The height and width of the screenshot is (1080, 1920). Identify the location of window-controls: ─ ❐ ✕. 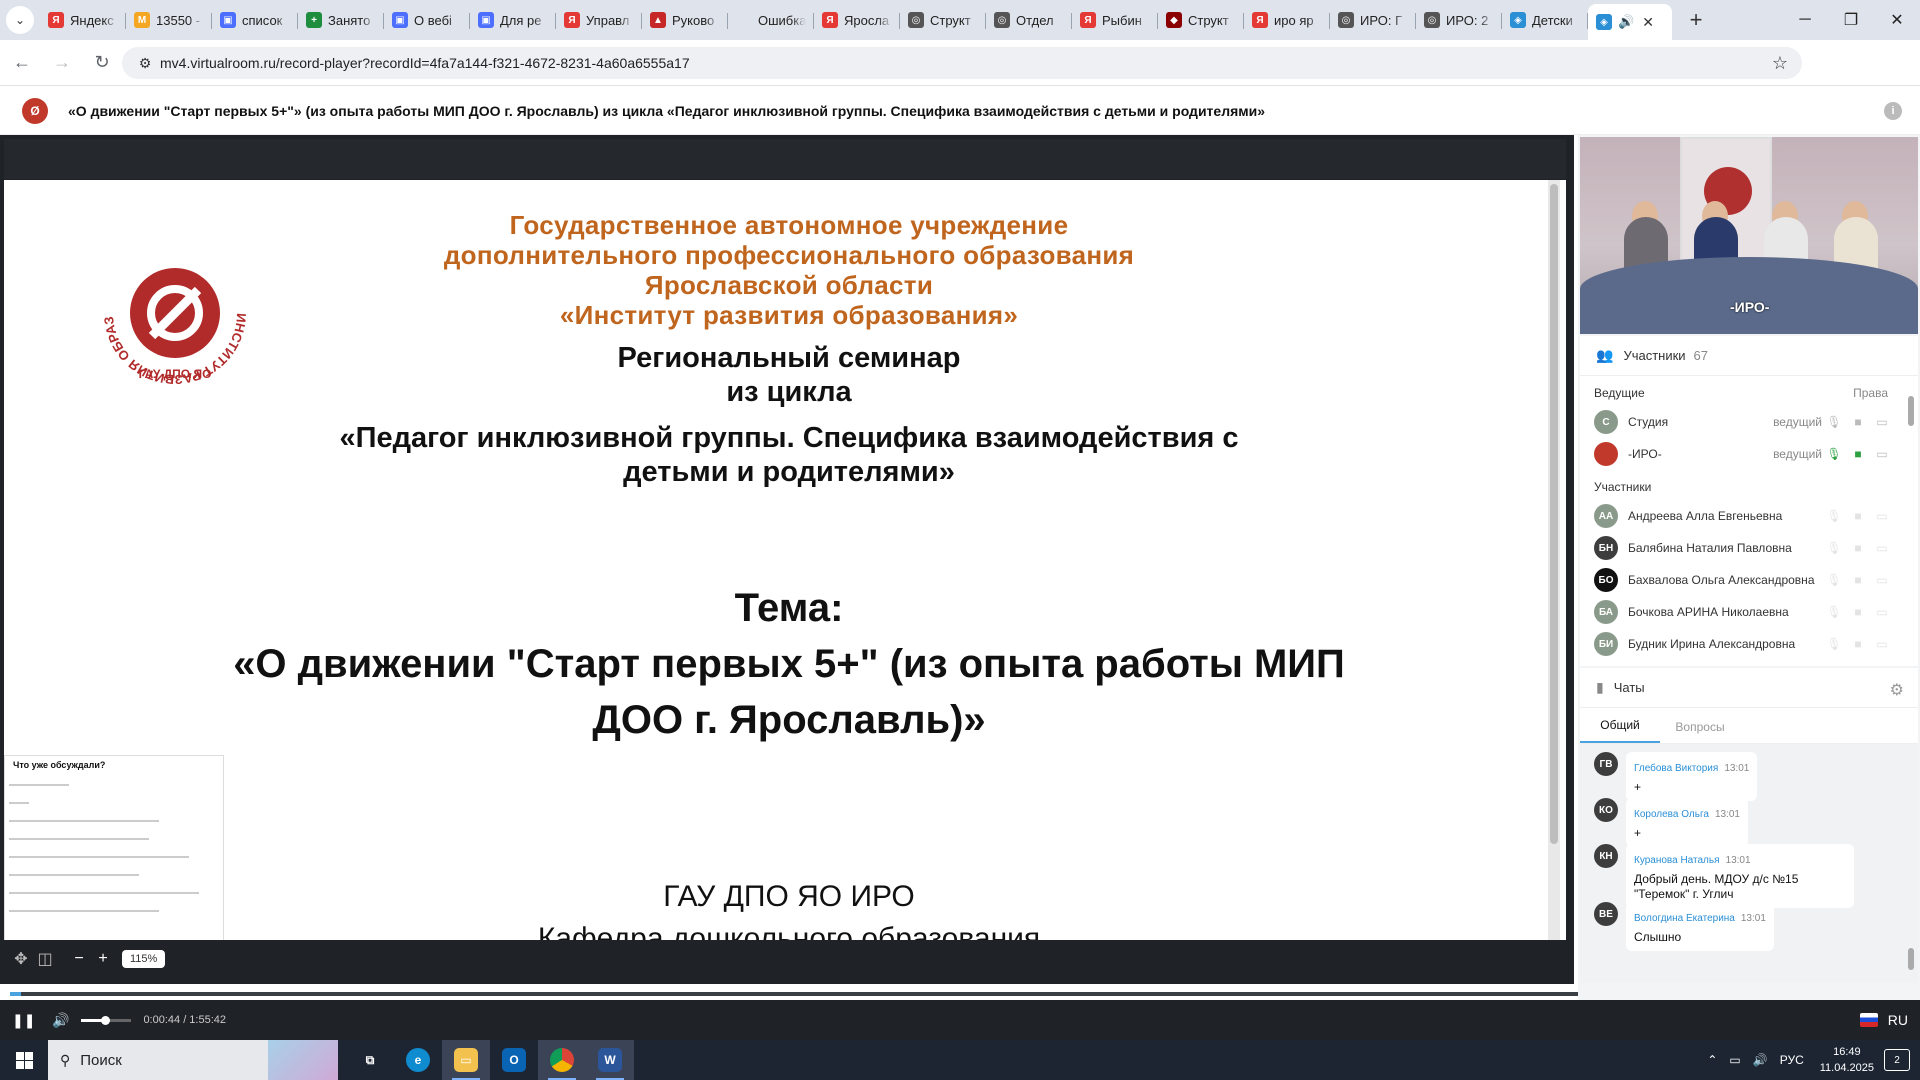
(1851, 20).